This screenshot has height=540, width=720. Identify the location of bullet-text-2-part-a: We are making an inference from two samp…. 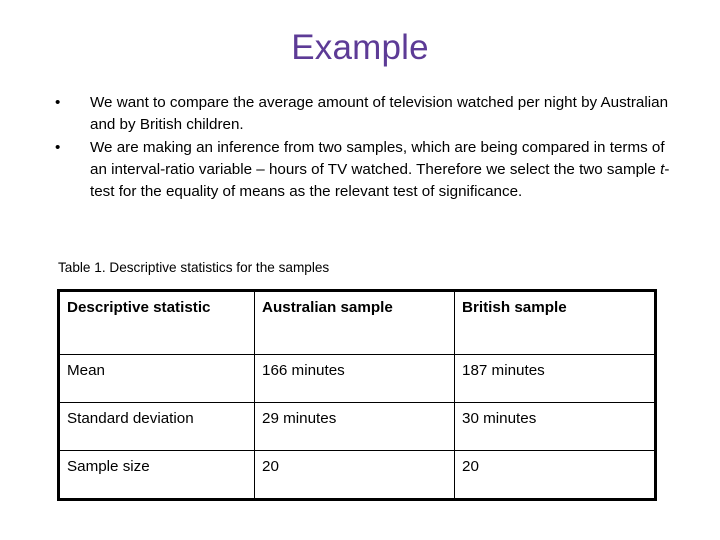
(377, 158).